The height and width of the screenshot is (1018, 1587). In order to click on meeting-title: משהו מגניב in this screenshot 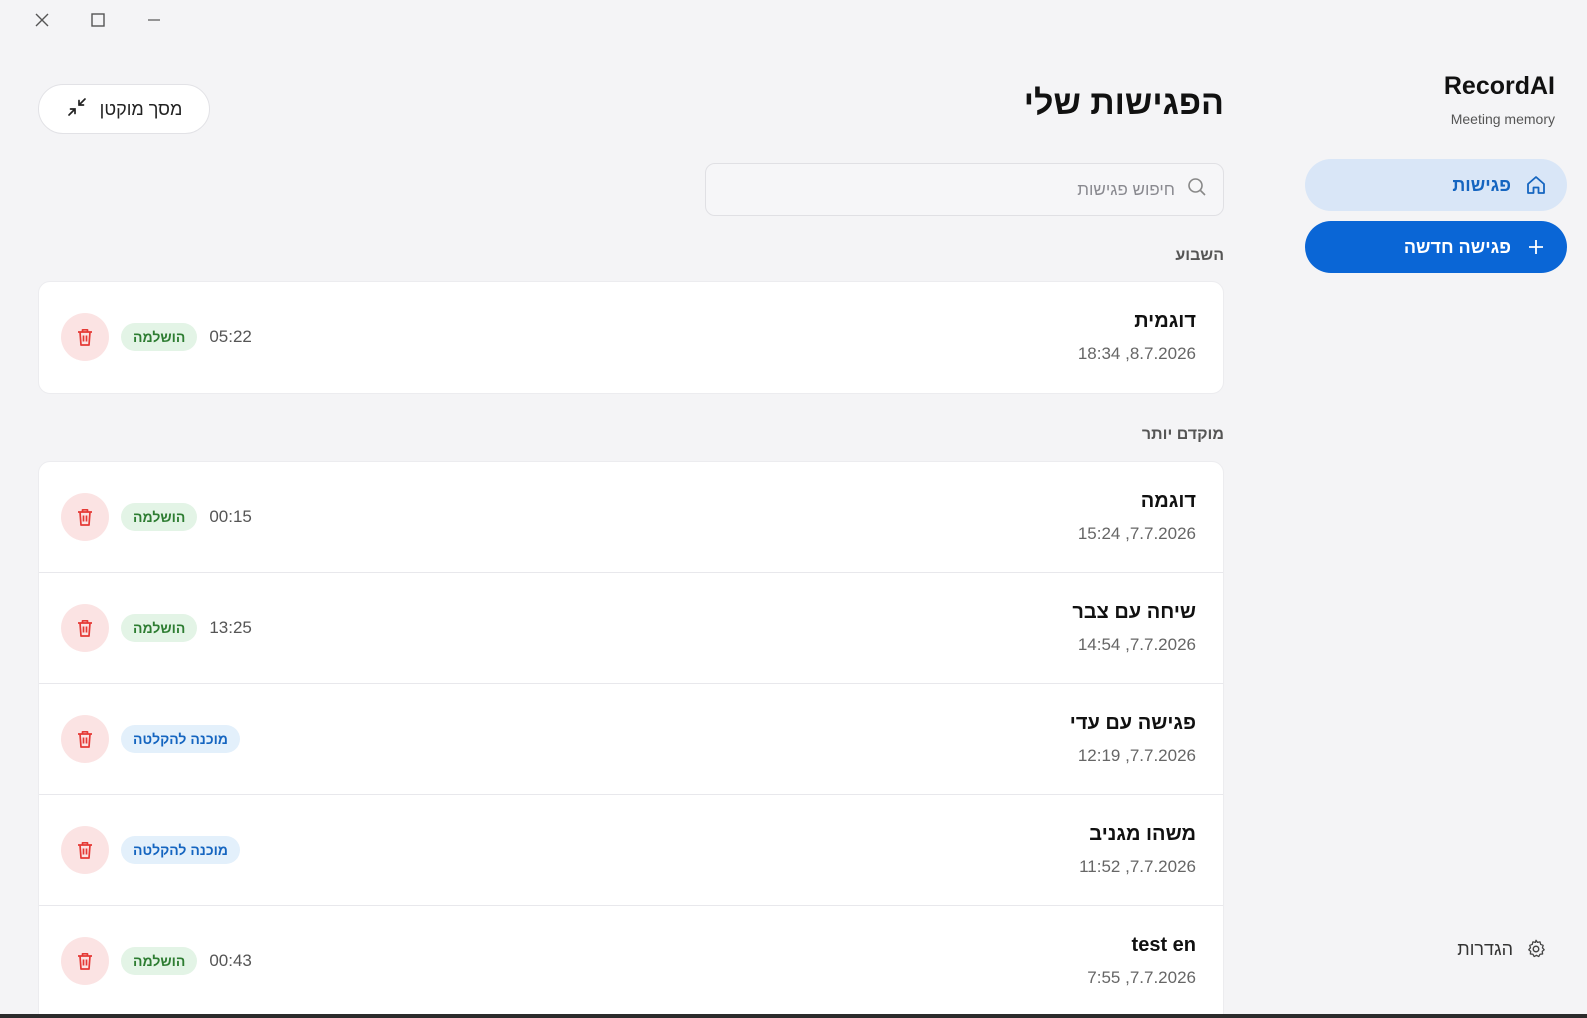, I will do `click(1142, 834)`.